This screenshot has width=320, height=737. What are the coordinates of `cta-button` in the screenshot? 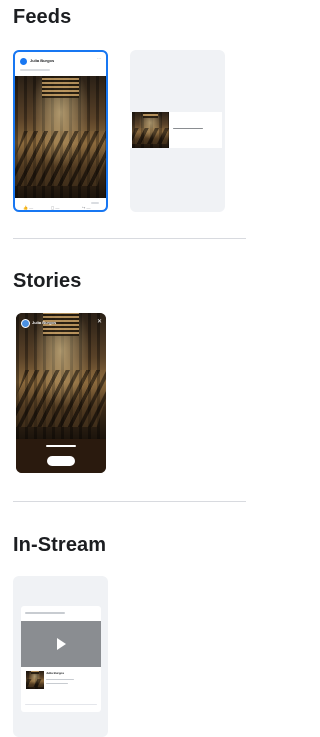 It's located at (61, 461).